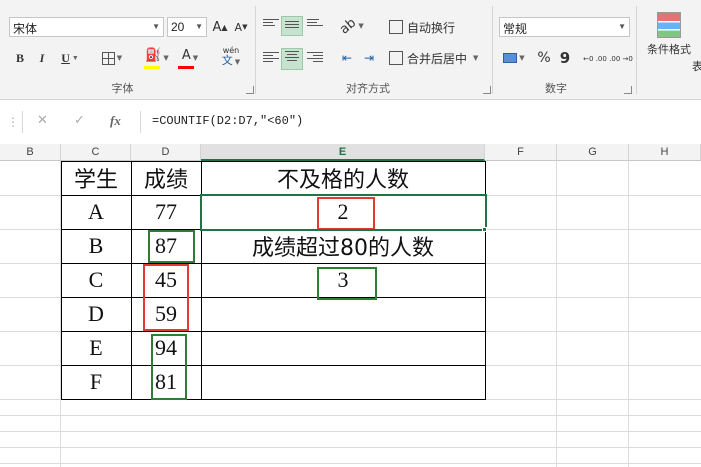  What do you see at coordinates (153, 55) in the screenshot?
I see `paint-bucket-icon: ⛽` at bounding box center [153, 55].